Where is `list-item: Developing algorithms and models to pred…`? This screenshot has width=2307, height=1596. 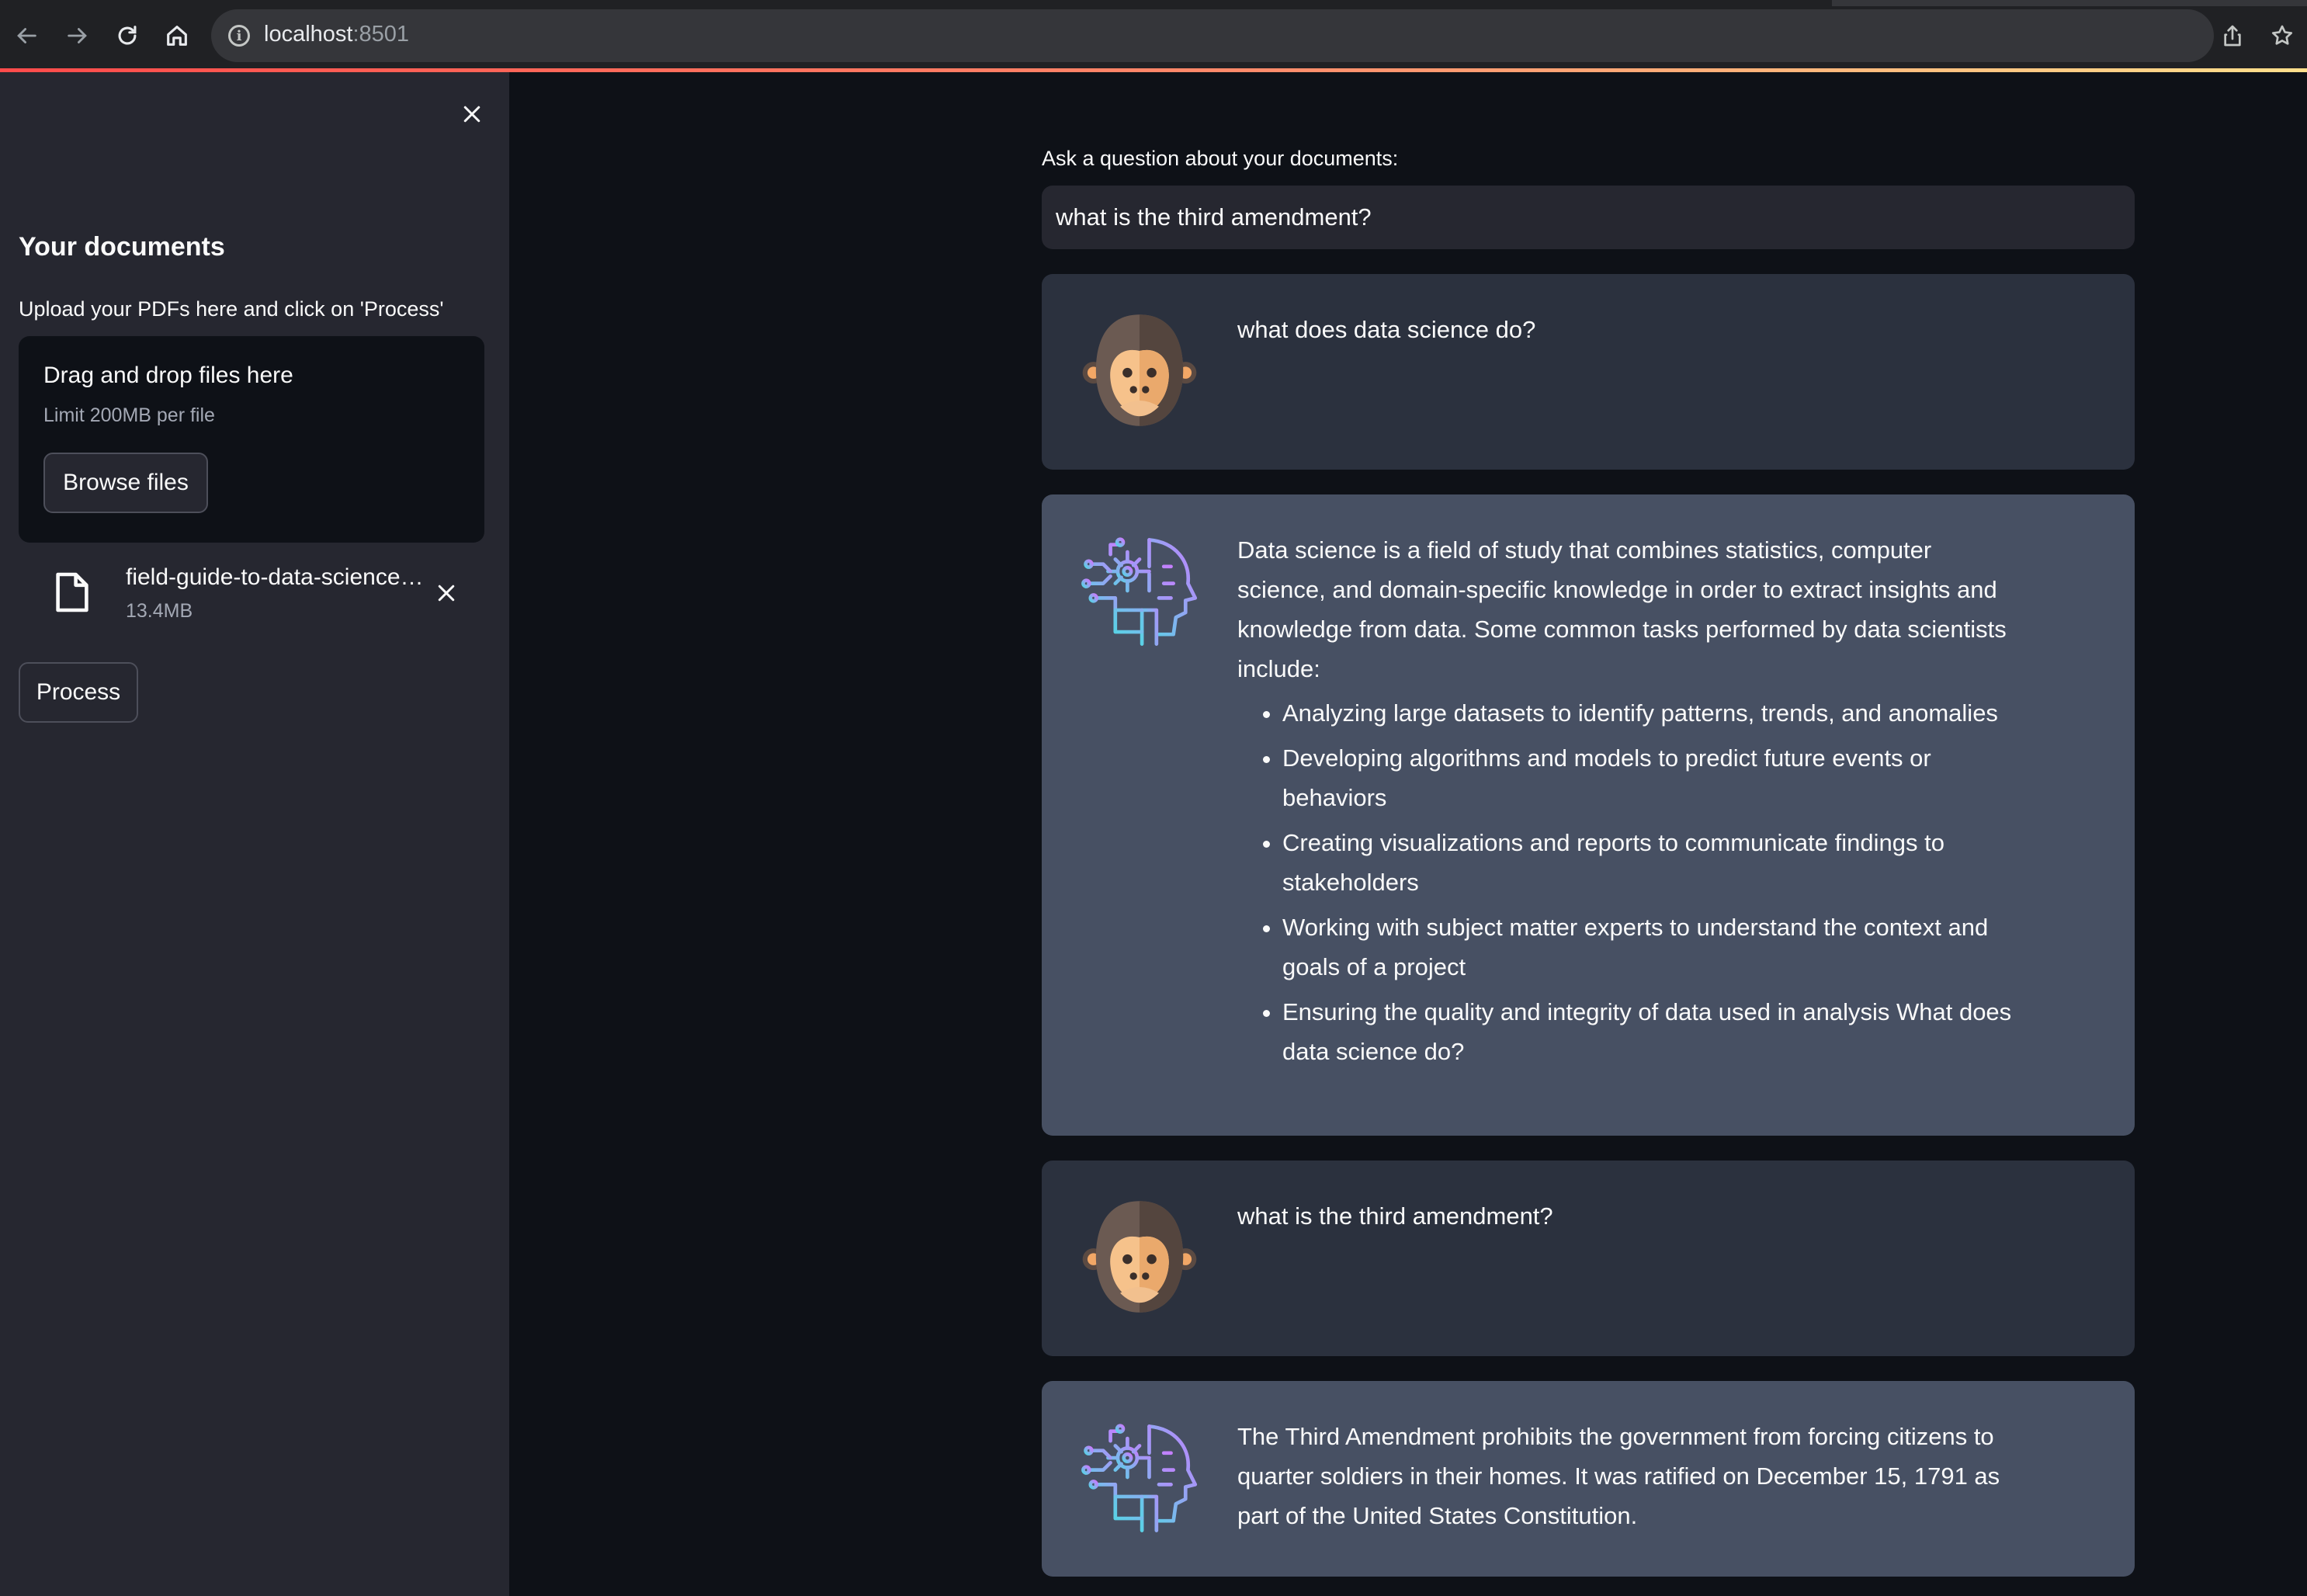 list-item: Developing algorithms and models to pred… is located at coordinates (1648, 777).